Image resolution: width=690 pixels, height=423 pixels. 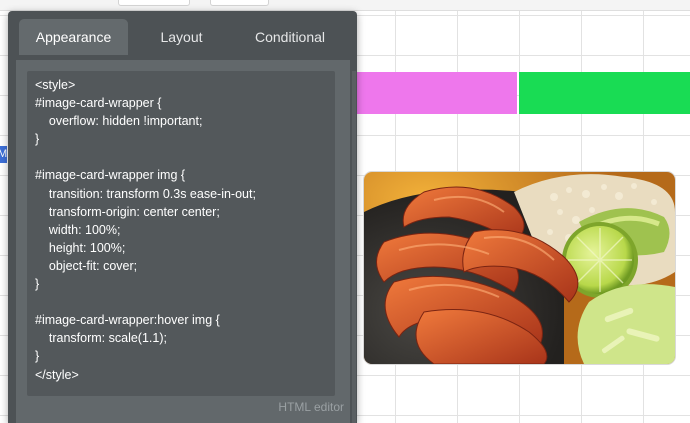 What do you see at coordinates (78, 229) in the screenshot?
I see `code-line: width: 100%;` at bounding box center [78, 229].